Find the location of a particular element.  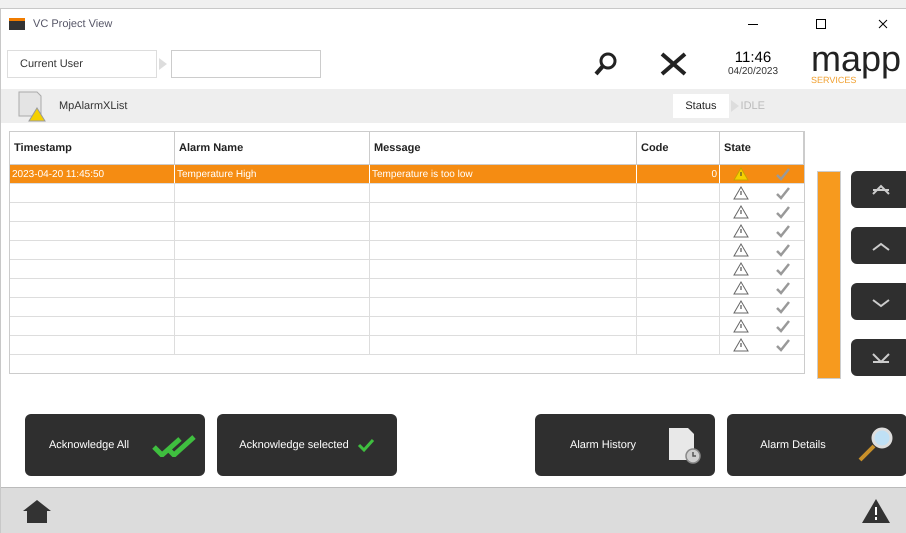

action-button: Alarm History is located at coordinates (625, 445).